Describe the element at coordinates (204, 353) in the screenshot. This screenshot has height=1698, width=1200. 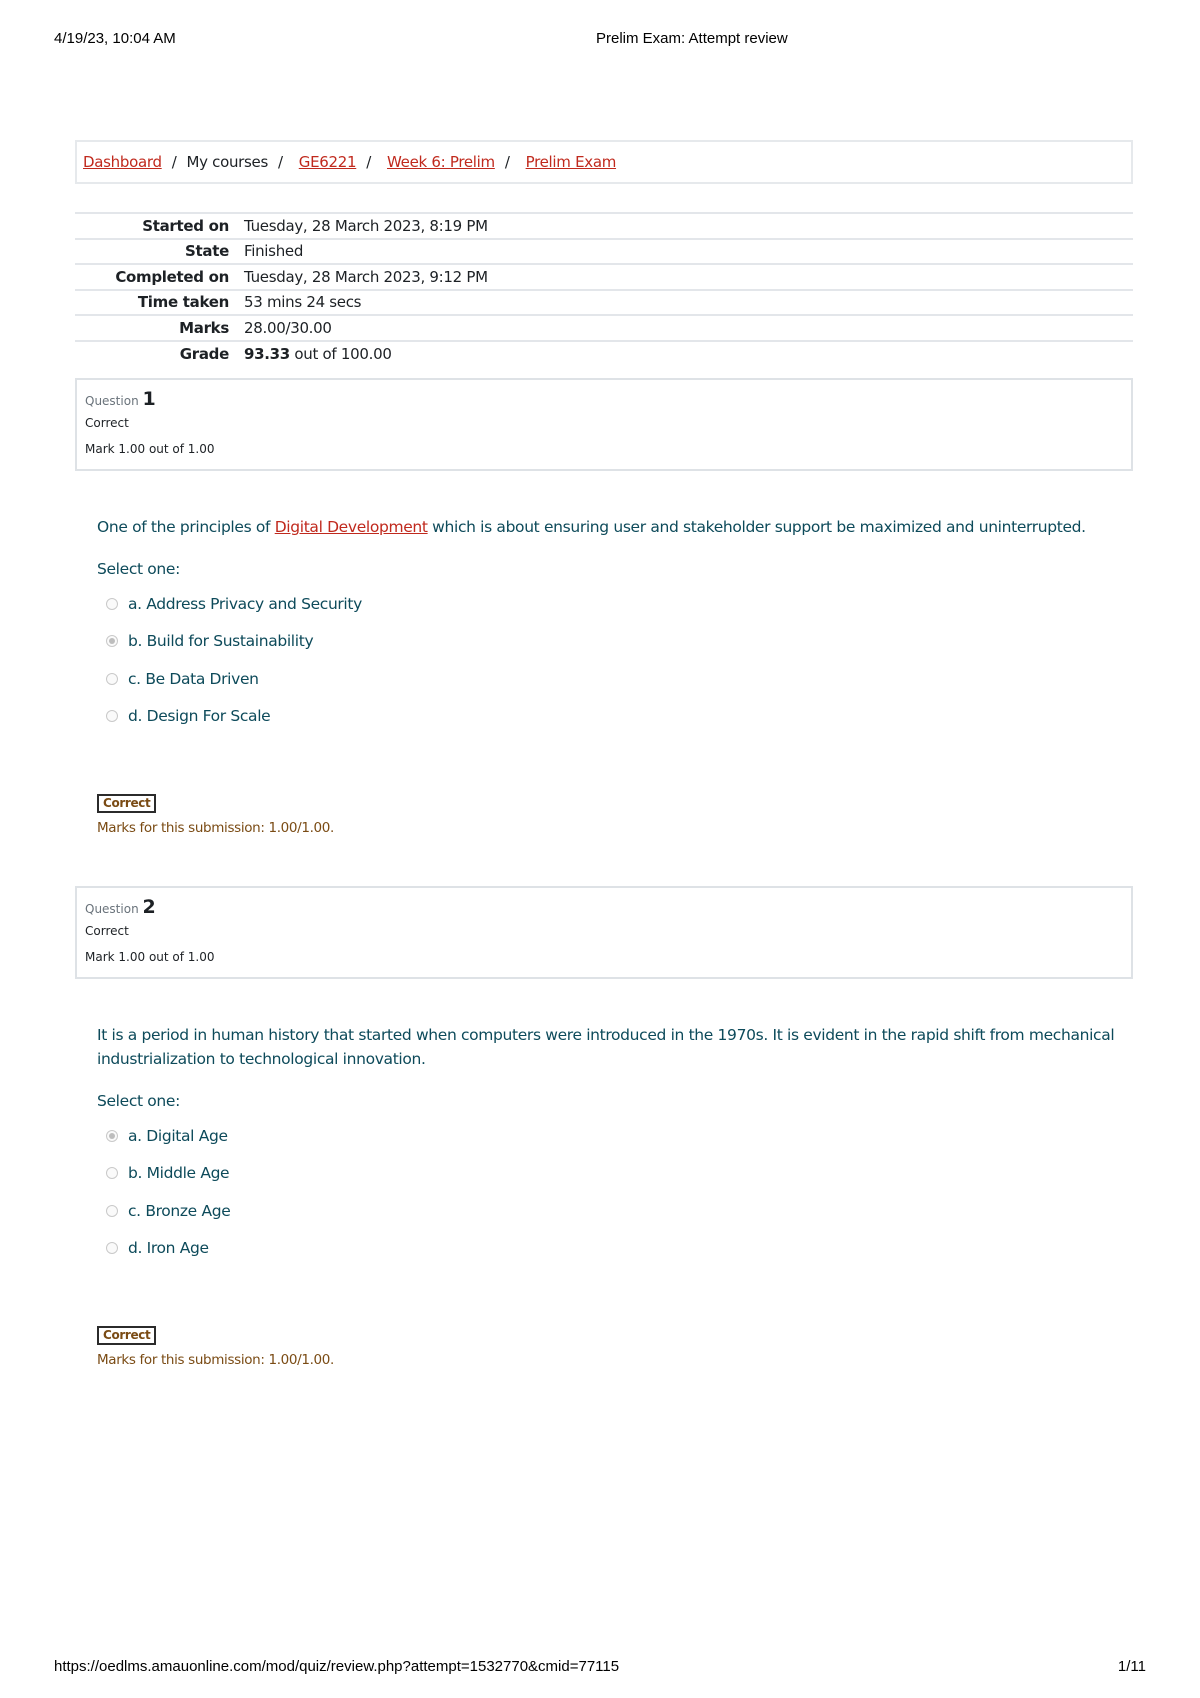
I see `summary-label: Grade` at that location.